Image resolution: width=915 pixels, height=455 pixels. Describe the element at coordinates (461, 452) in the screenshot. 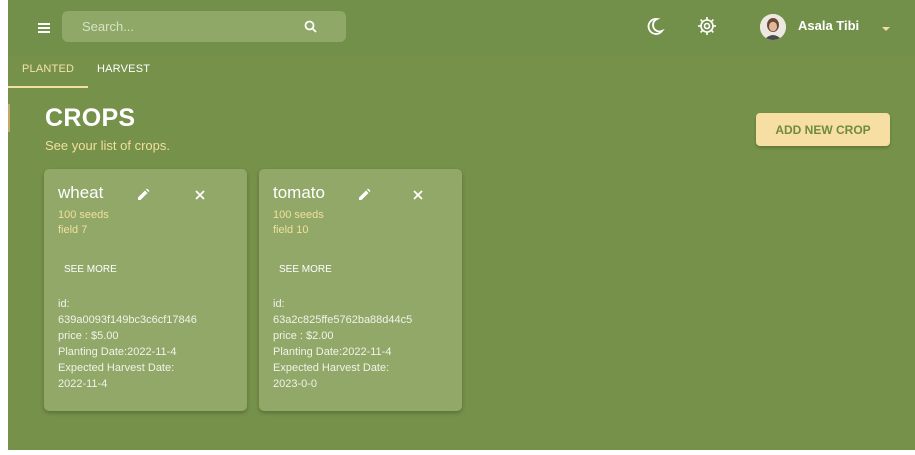

I see `bottom-strip` at that location.